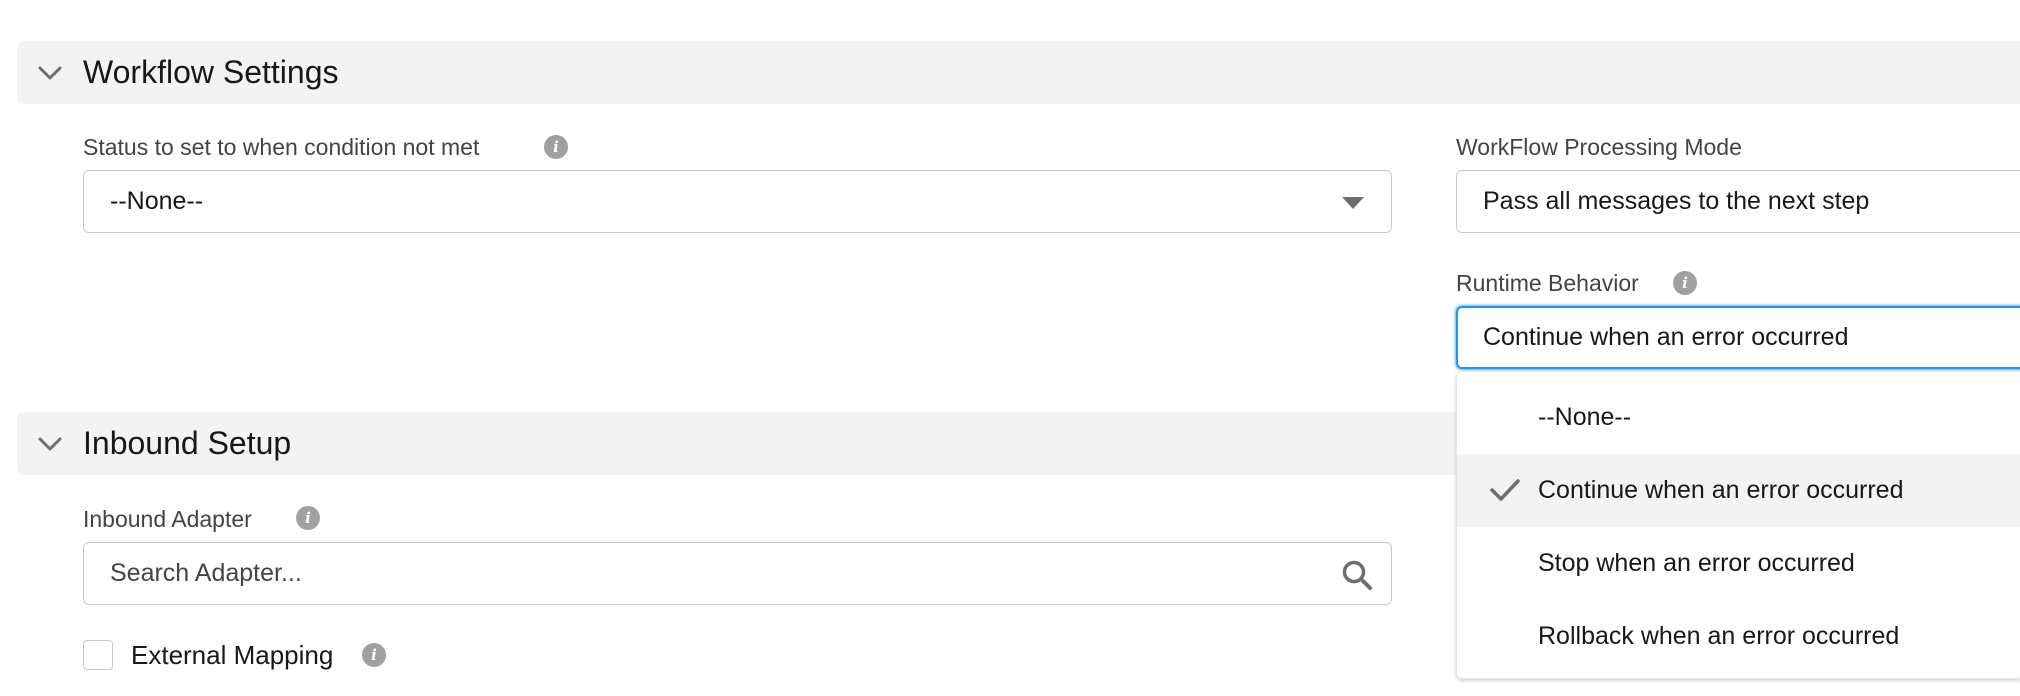  What do you see at coordinates (1738, 417) in the screenshot?
I see `option-none: --None--` at bounding box center [1738, 417].